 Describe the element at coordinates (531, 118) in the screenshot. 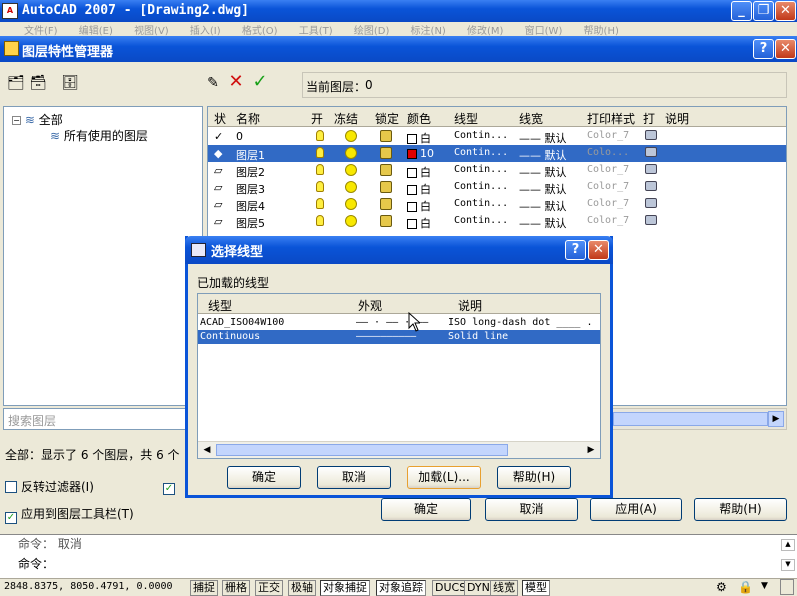

I see `col-lineweight: 线宽` at that location.